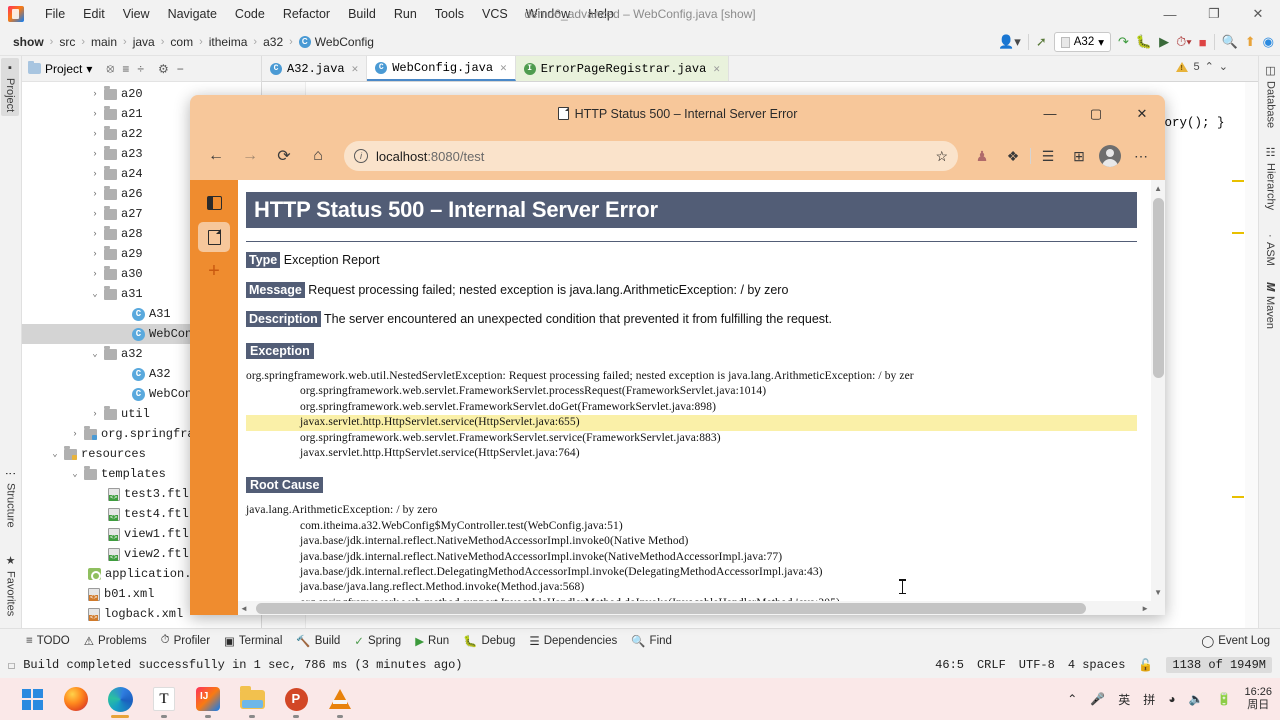 This screenshot has width=1280, height=720. Describe the element at coordinates (1219, 665) in the screenshot. I see `memory-indicator: 1138 of 1949M` at that location.